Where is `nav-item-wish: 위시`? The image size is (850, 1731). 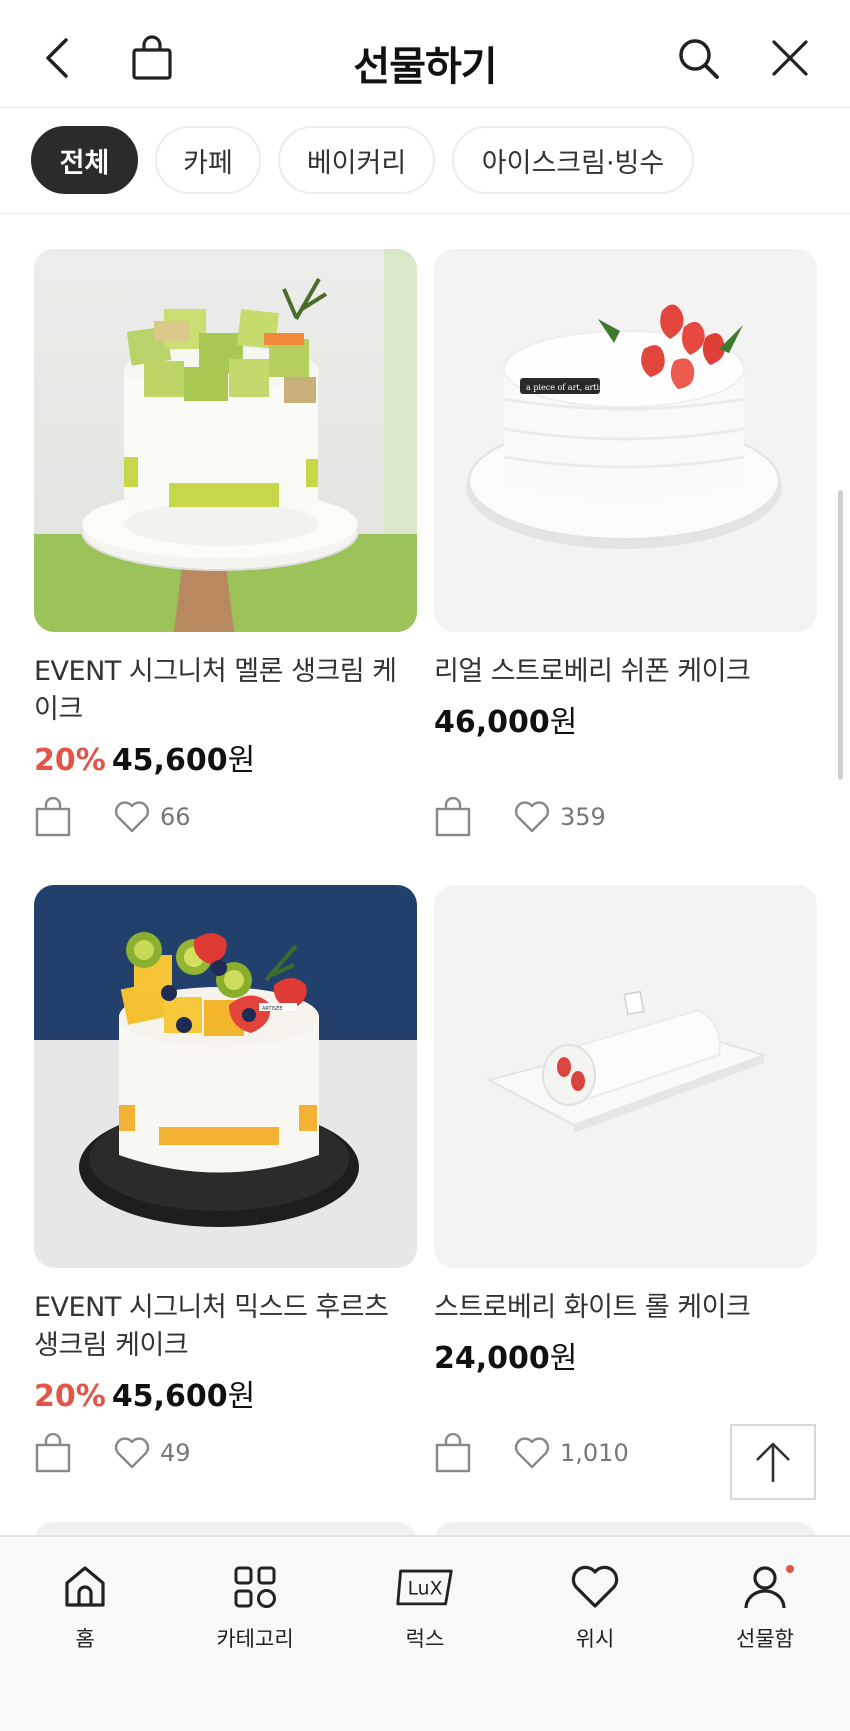 nav-item-wish: 위시 is located at coordinates (595, 1614).